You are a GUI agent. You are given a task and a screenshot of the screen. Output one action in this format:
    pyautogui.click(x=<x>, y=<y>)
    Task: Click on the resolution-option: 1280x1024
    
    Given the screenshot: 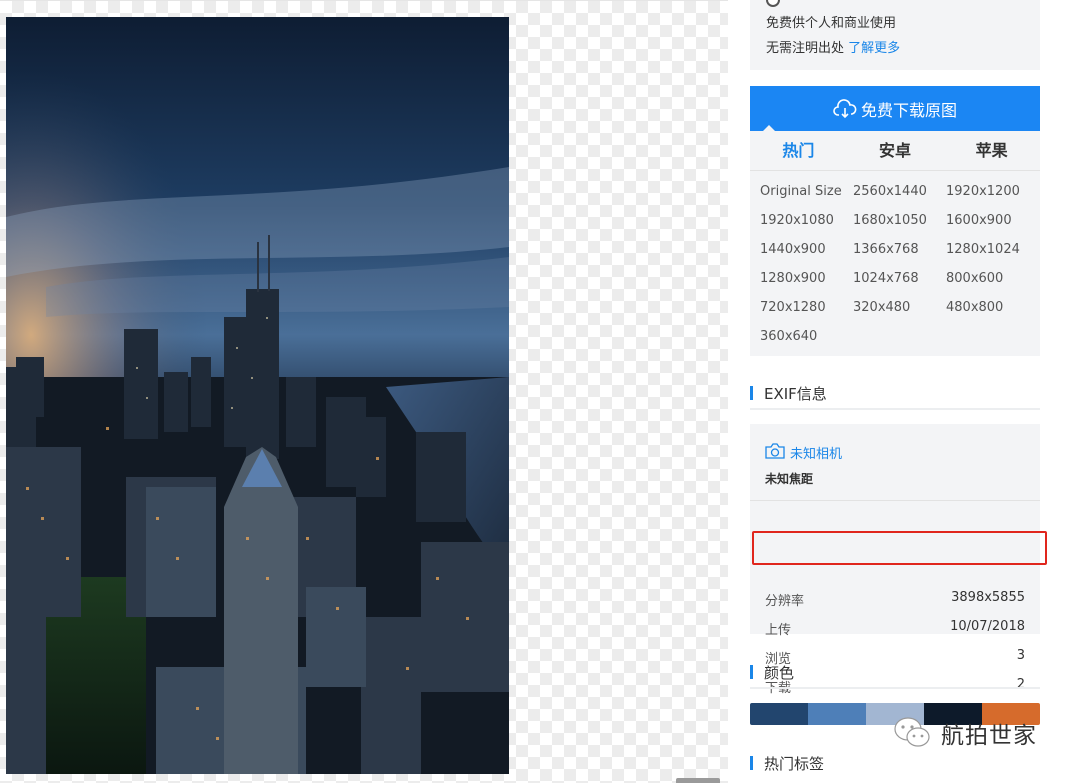 What is the action you would take?
    pyautogui.click(x=992, y=249)
    